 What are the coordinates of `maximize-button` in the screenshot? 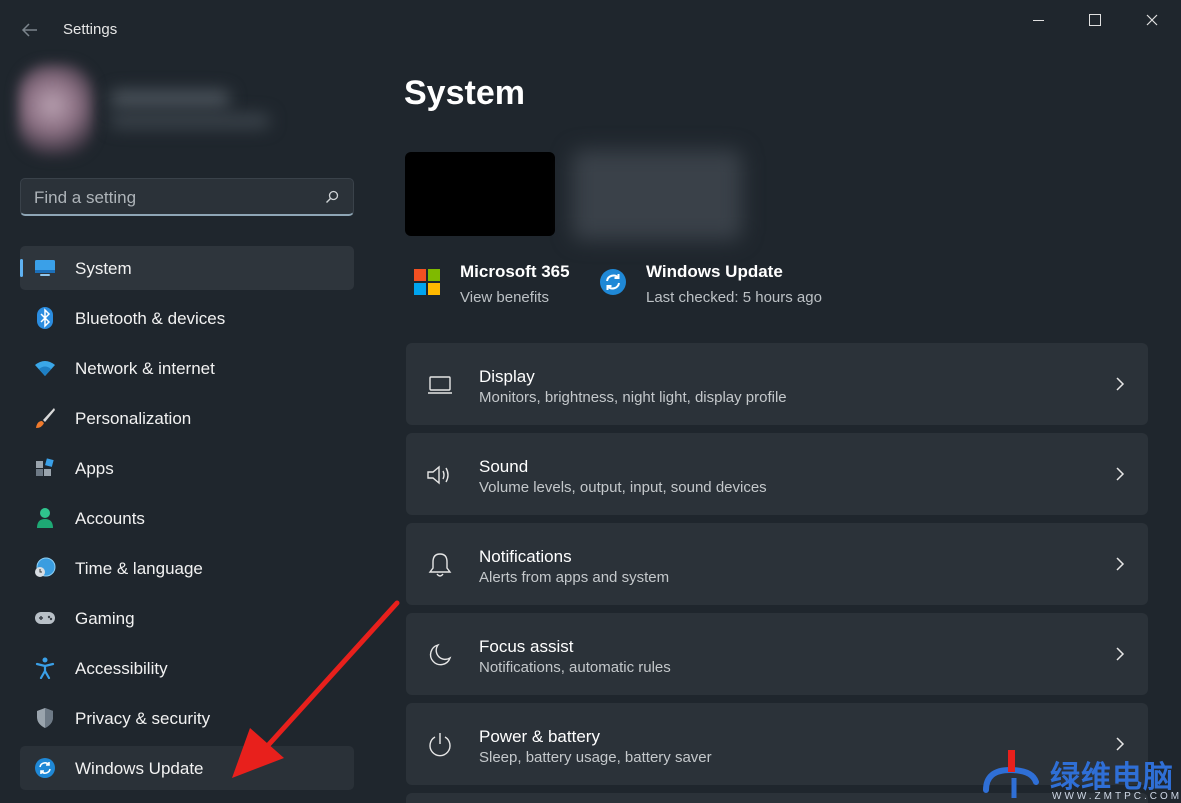 It's located at (1095, 20).